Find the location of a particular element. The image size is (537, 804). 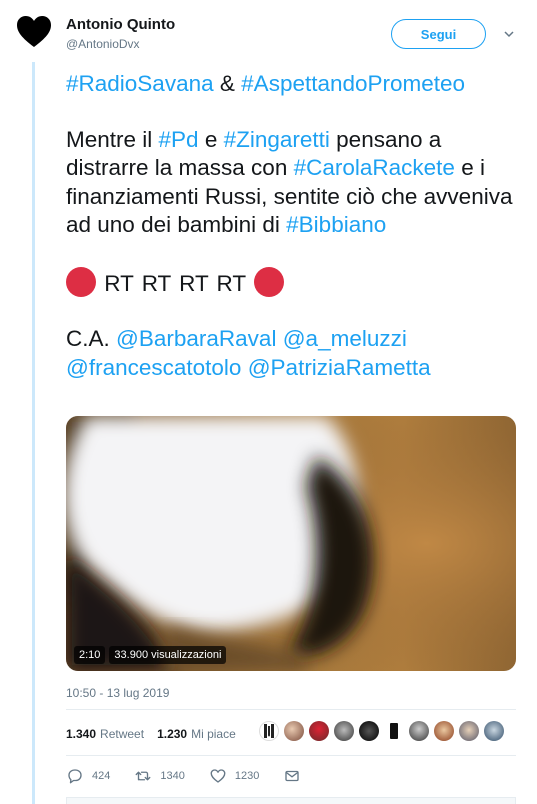

thread-line is located at coordinates (33, 433).